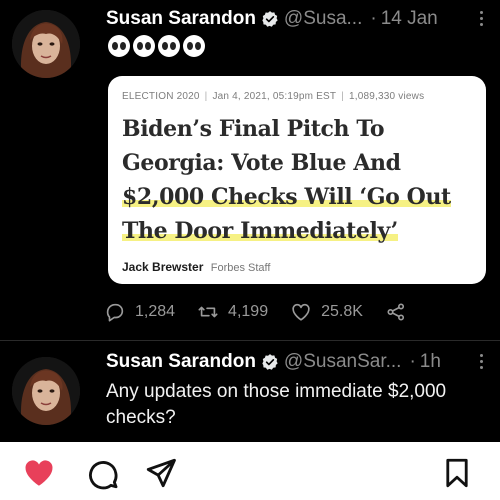  What do you see at coordinates (457, 473) in the screenshot?
I see `bookmark-icon` at bounding box center [457, 473].